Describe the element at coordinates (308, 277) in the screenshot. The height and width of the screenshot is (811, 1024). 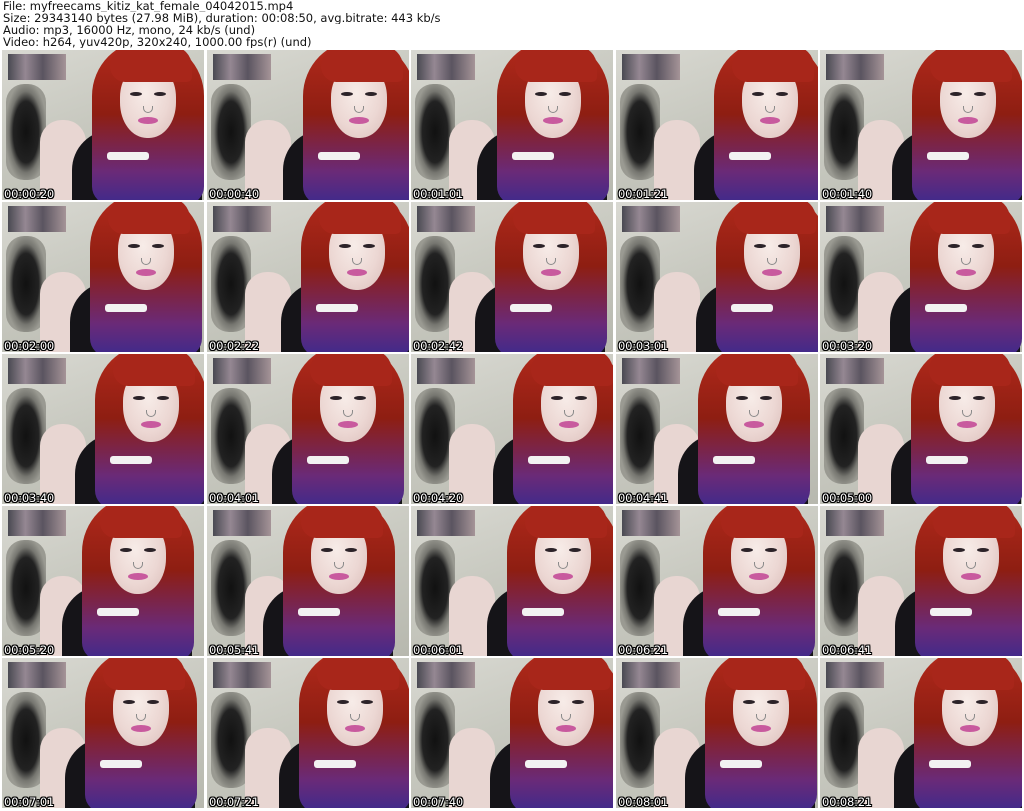
I see `video-thumbnail: 00:02:22` at that location.